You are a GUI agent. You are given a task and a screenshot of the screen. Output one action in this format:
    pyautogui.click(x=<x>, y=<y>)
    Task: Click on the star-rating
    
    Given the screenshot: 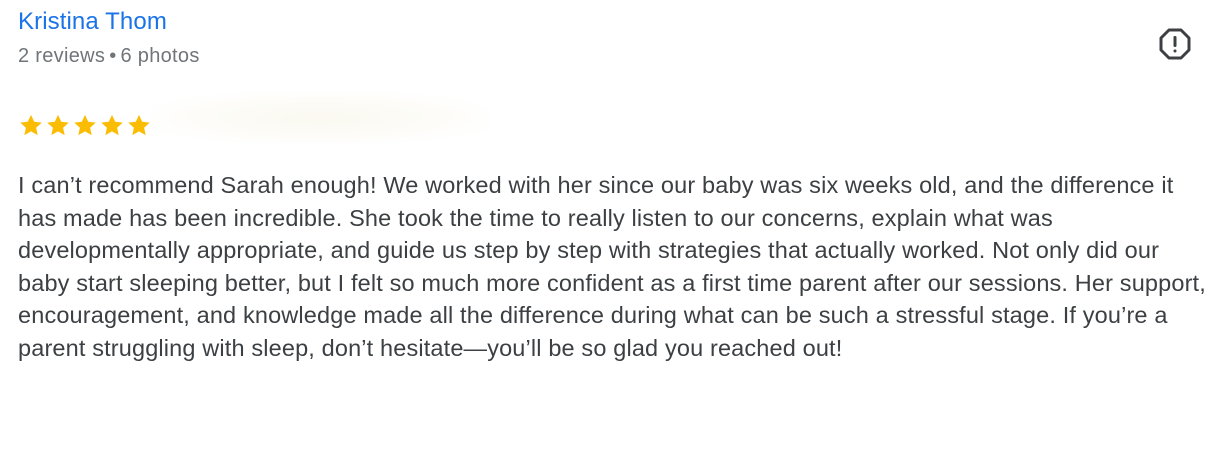 What is the action you would take?
    pyautogui.click(x=85, y=125)
    